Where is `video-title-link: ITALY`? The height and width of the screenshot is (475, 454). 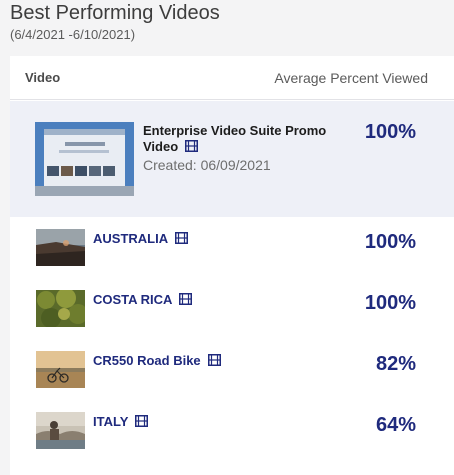 video-title-link: ITALY is located at coordinates (121, 421).